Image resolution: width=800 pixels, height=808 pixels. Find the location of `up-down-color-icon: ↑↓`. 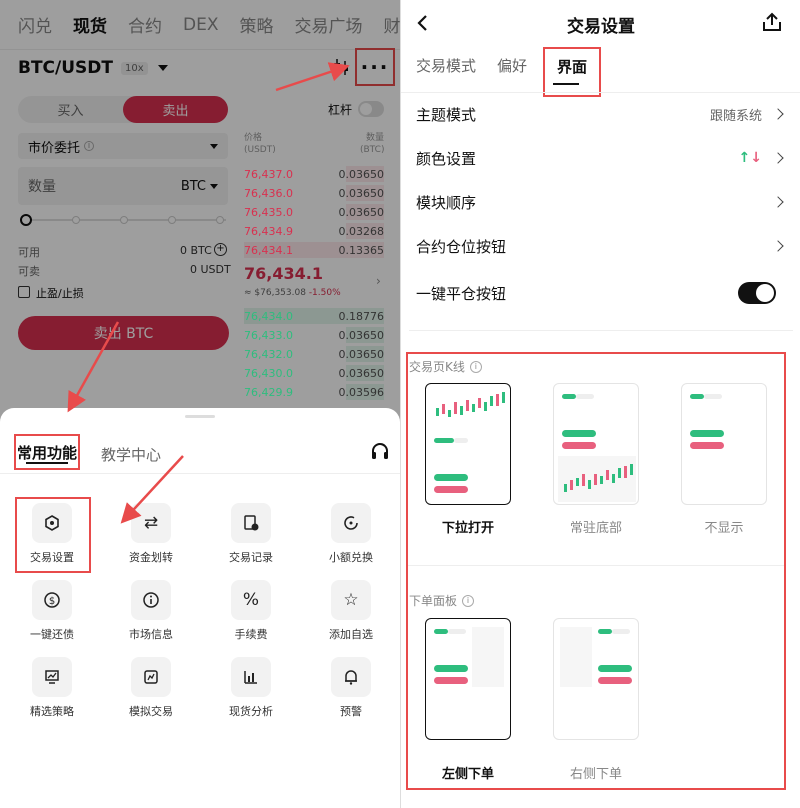

up-down-color-icon: ↑↓ is located at coordinates (750, 158).